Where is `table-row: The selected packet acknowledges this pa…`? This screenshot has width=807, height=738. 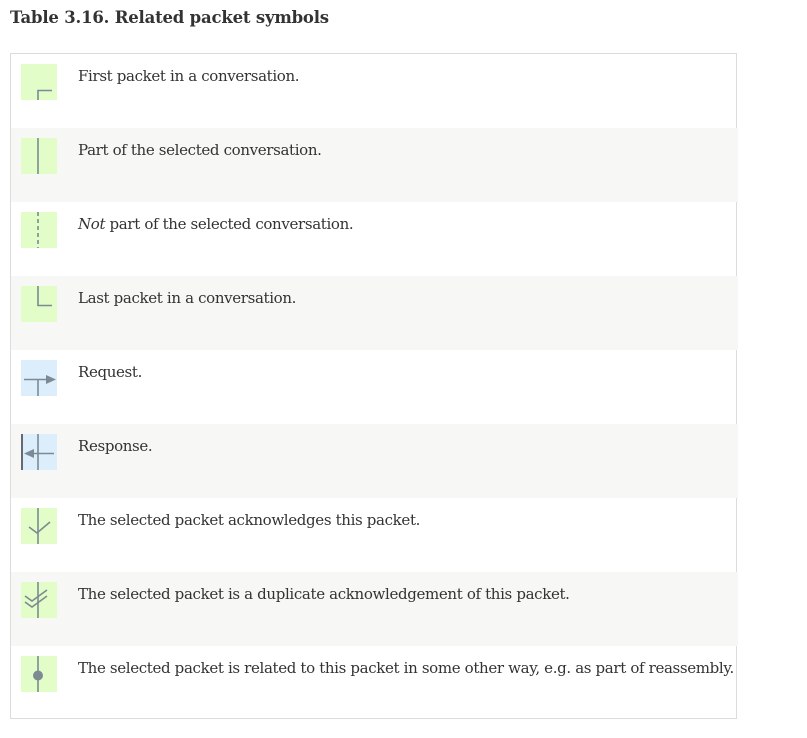
table-row: The selected packet acknowledges this pa… is located at coordinates (374, 535).